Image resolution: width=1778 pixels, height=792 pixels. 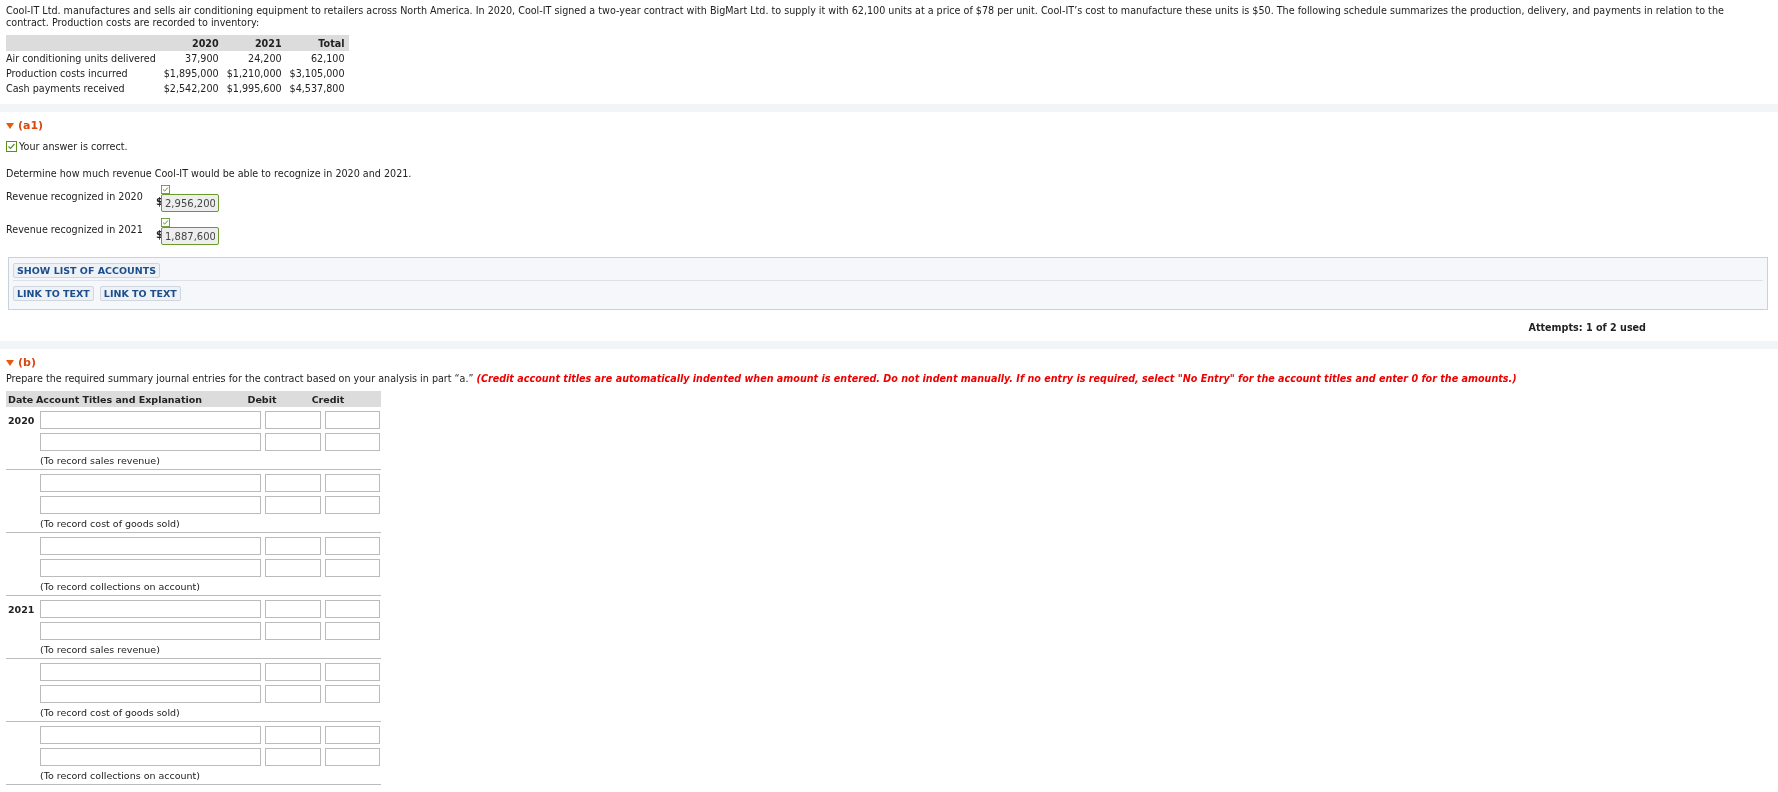 What do you see at coordinates (328, 399) in the screenshot?
I see `column-header: Credit` at bounding box center [328, 399].